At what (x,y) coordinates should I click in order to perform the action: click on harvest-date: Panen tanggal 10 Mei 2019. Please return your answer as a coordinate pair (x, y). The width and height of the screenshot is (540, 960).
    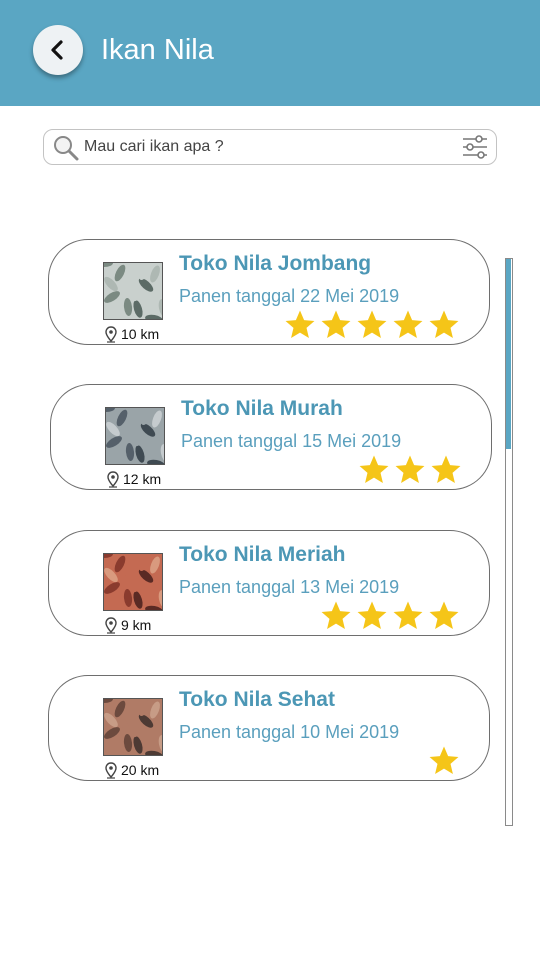
    Looking at the image, I should click on (289, 732).